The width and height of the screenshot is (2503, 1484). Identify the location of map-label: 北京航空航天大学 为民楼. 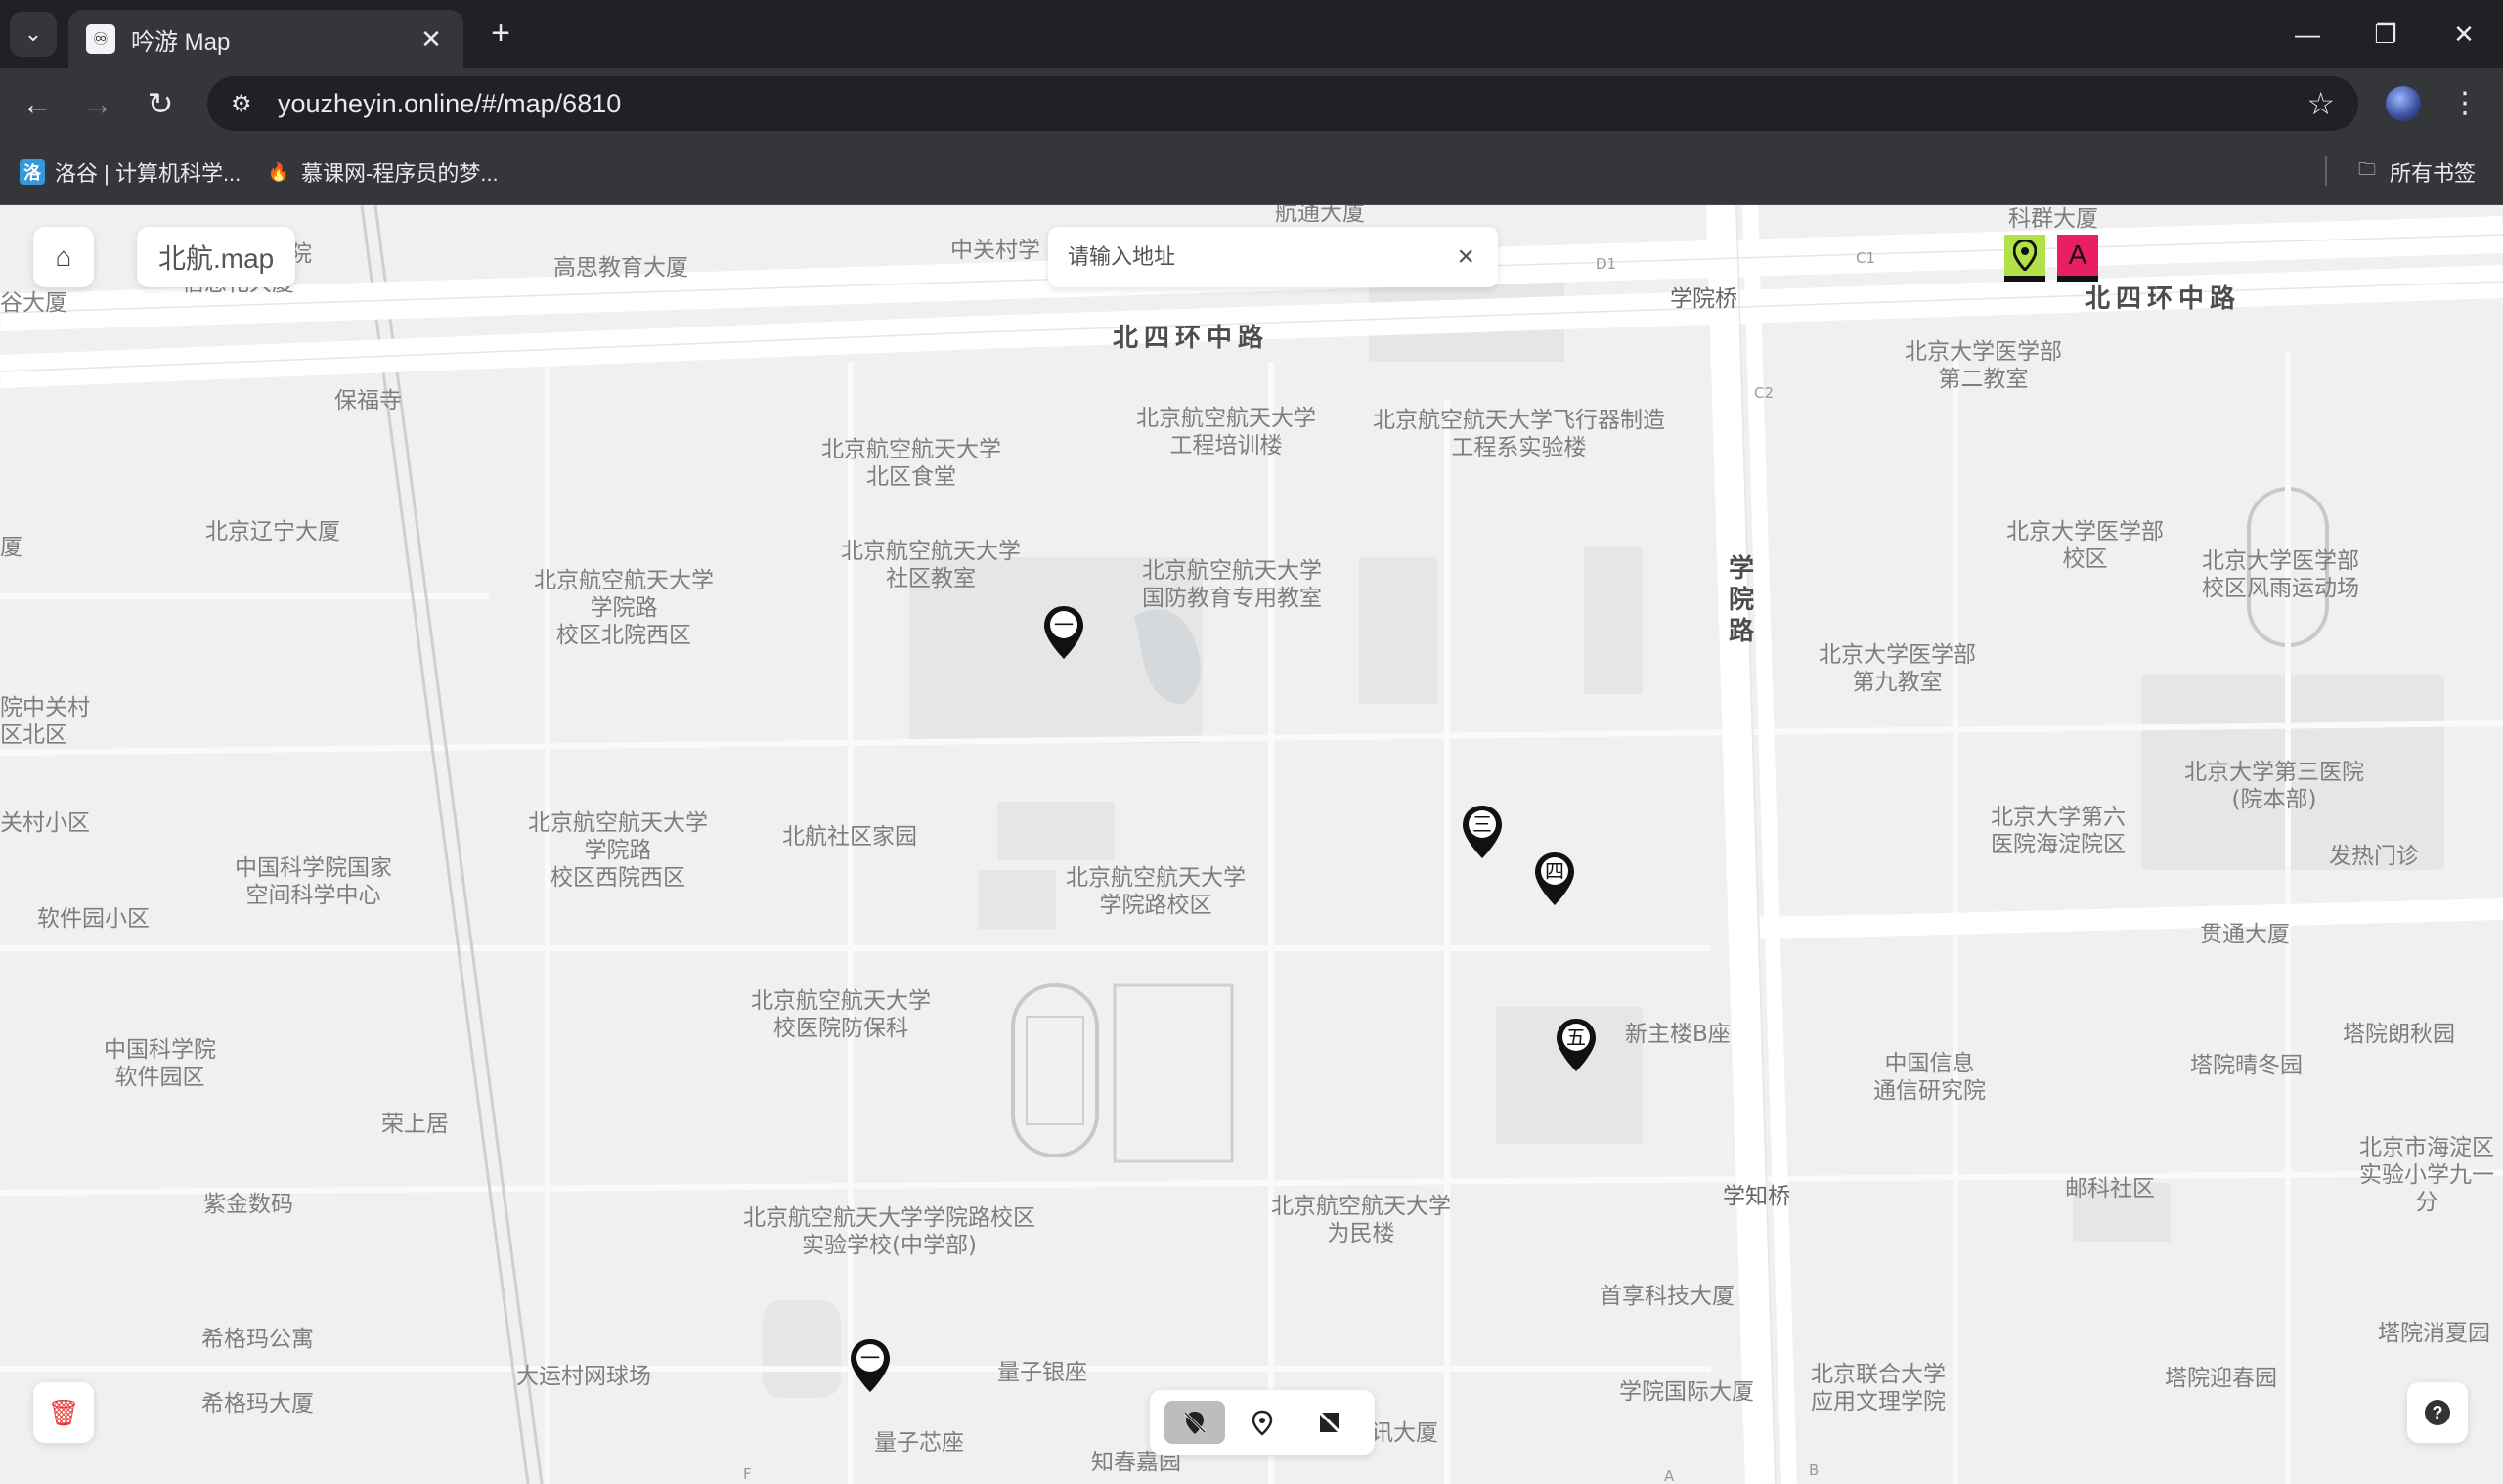
(1361, 1220).